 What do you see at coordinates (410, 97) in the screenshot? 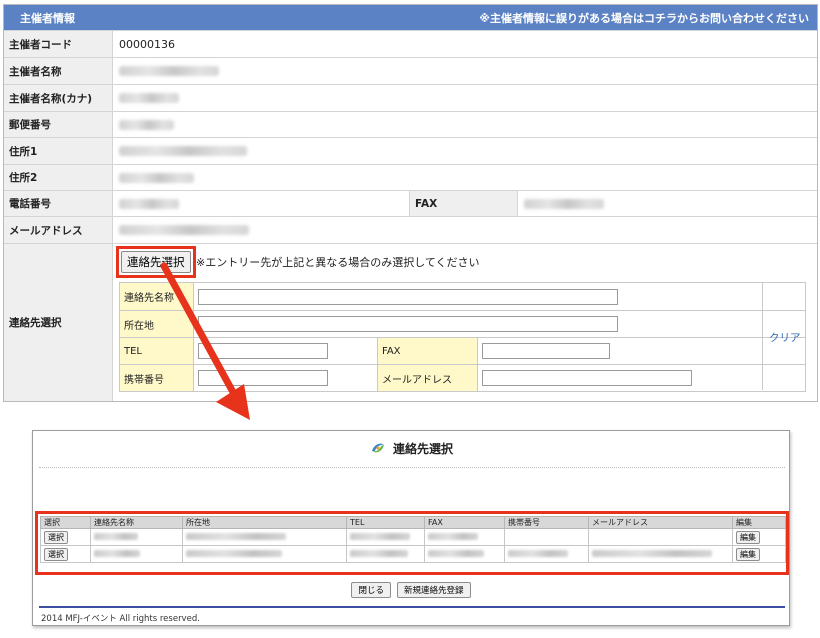
I see `row-organizer-name-kana: 主催者名称(カナ)` at bounding box center [410, 97].